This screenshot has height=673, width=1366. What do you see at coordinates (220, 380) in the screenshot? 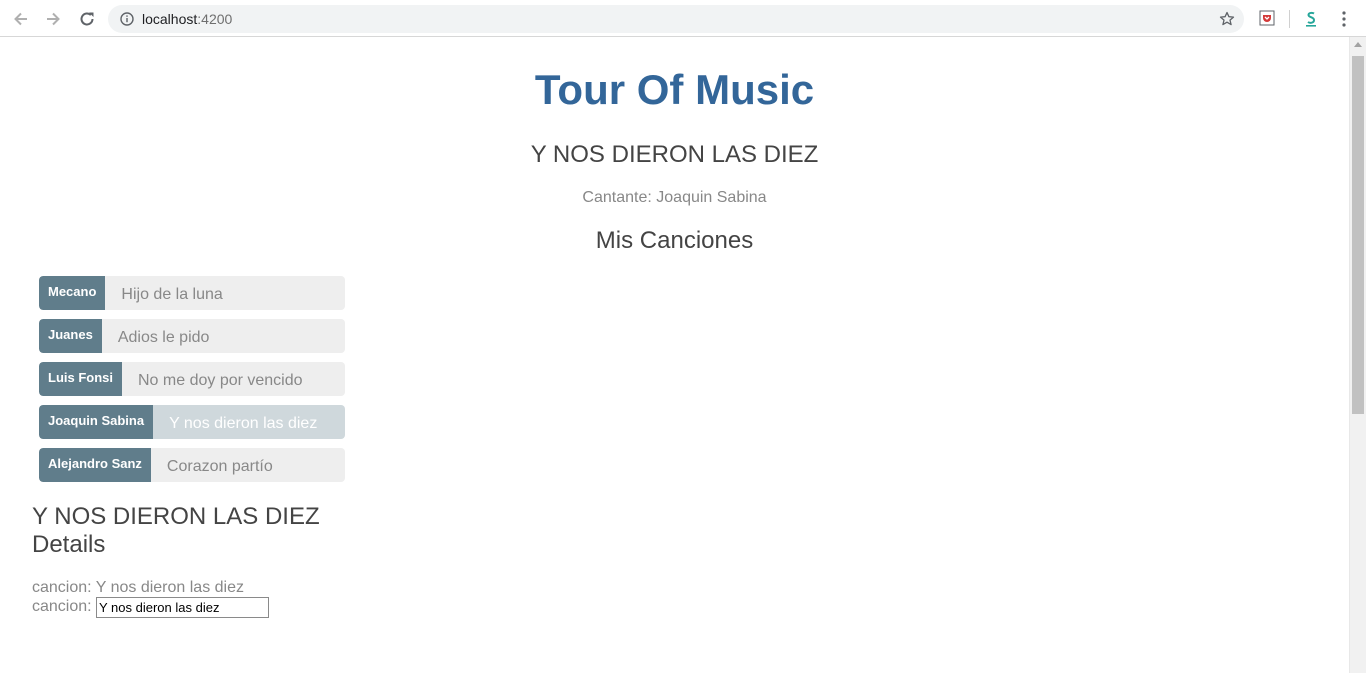
I see `song-name: No me doy por vencido` at bounding box center [220, 380].